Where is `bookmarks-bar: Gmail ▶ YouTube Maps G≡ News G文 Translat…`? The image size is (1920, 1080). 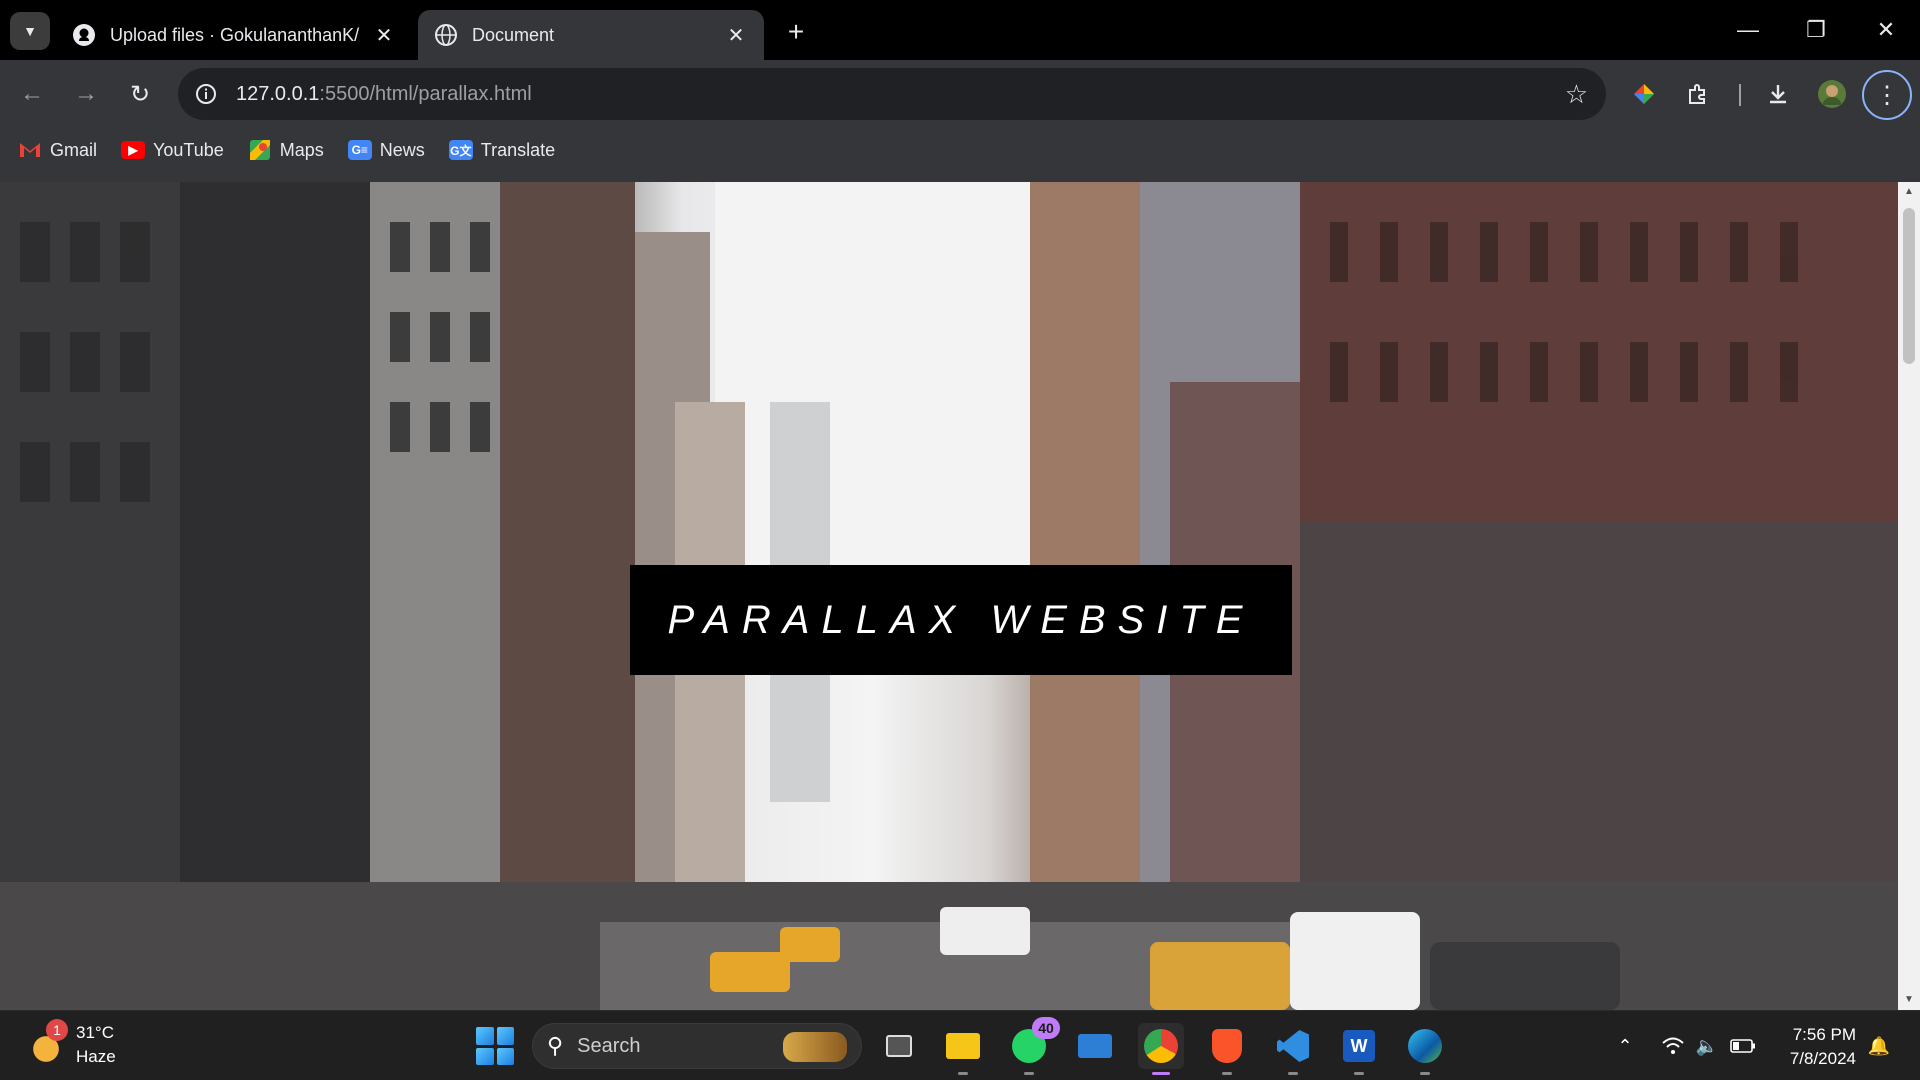 bookmarks-bar: Gmail ▶ YouTube Maps G≡ News G文 Translat… is located at coordinates (280, 150).